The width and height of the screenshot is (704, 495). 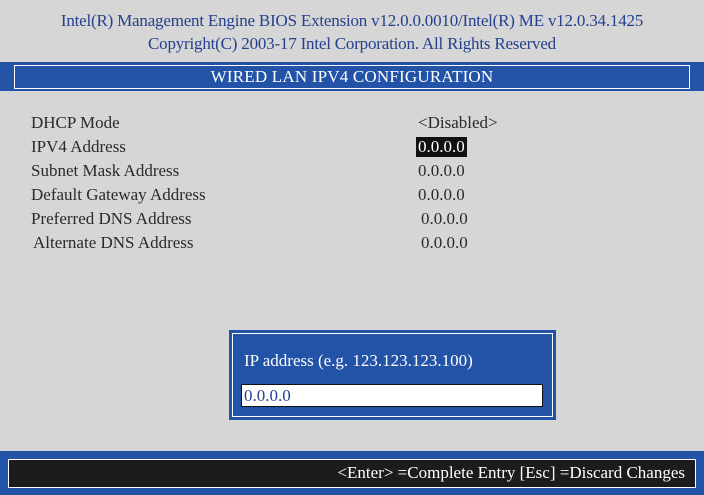 What do you see at coordinates (392, 395) in the screenshot?
I see `ip-address-input: 0.0.0.0` at bounding box center [392, 395].